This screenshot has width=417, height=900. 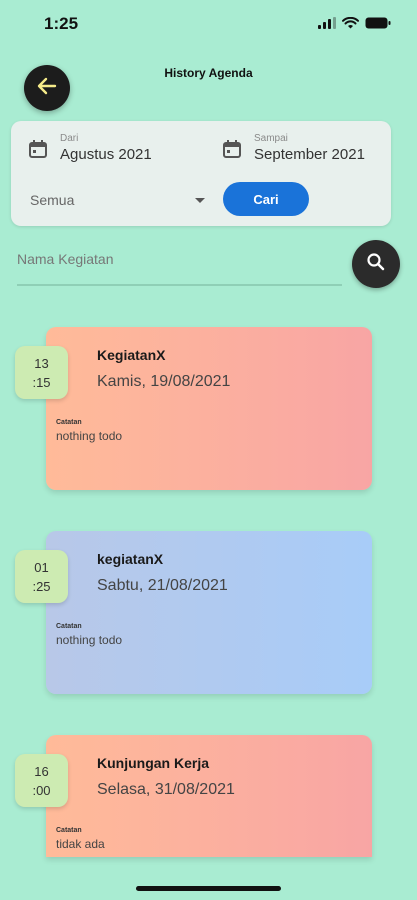 I want to click on date-from-label: Dari, so click(x=69, y=138).